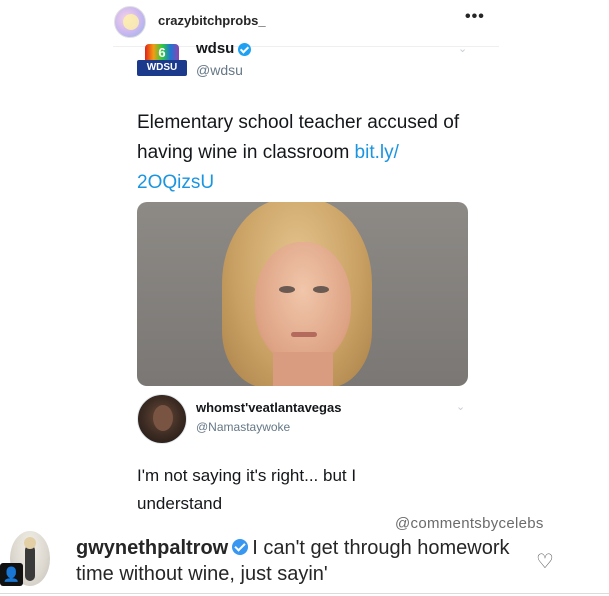 This screenshot has height=596, width=609. What do you see at coordinates (224, 48) in the screenshot?
I see `tweet-author-name: wdsu` at bounding box center [224, 48].